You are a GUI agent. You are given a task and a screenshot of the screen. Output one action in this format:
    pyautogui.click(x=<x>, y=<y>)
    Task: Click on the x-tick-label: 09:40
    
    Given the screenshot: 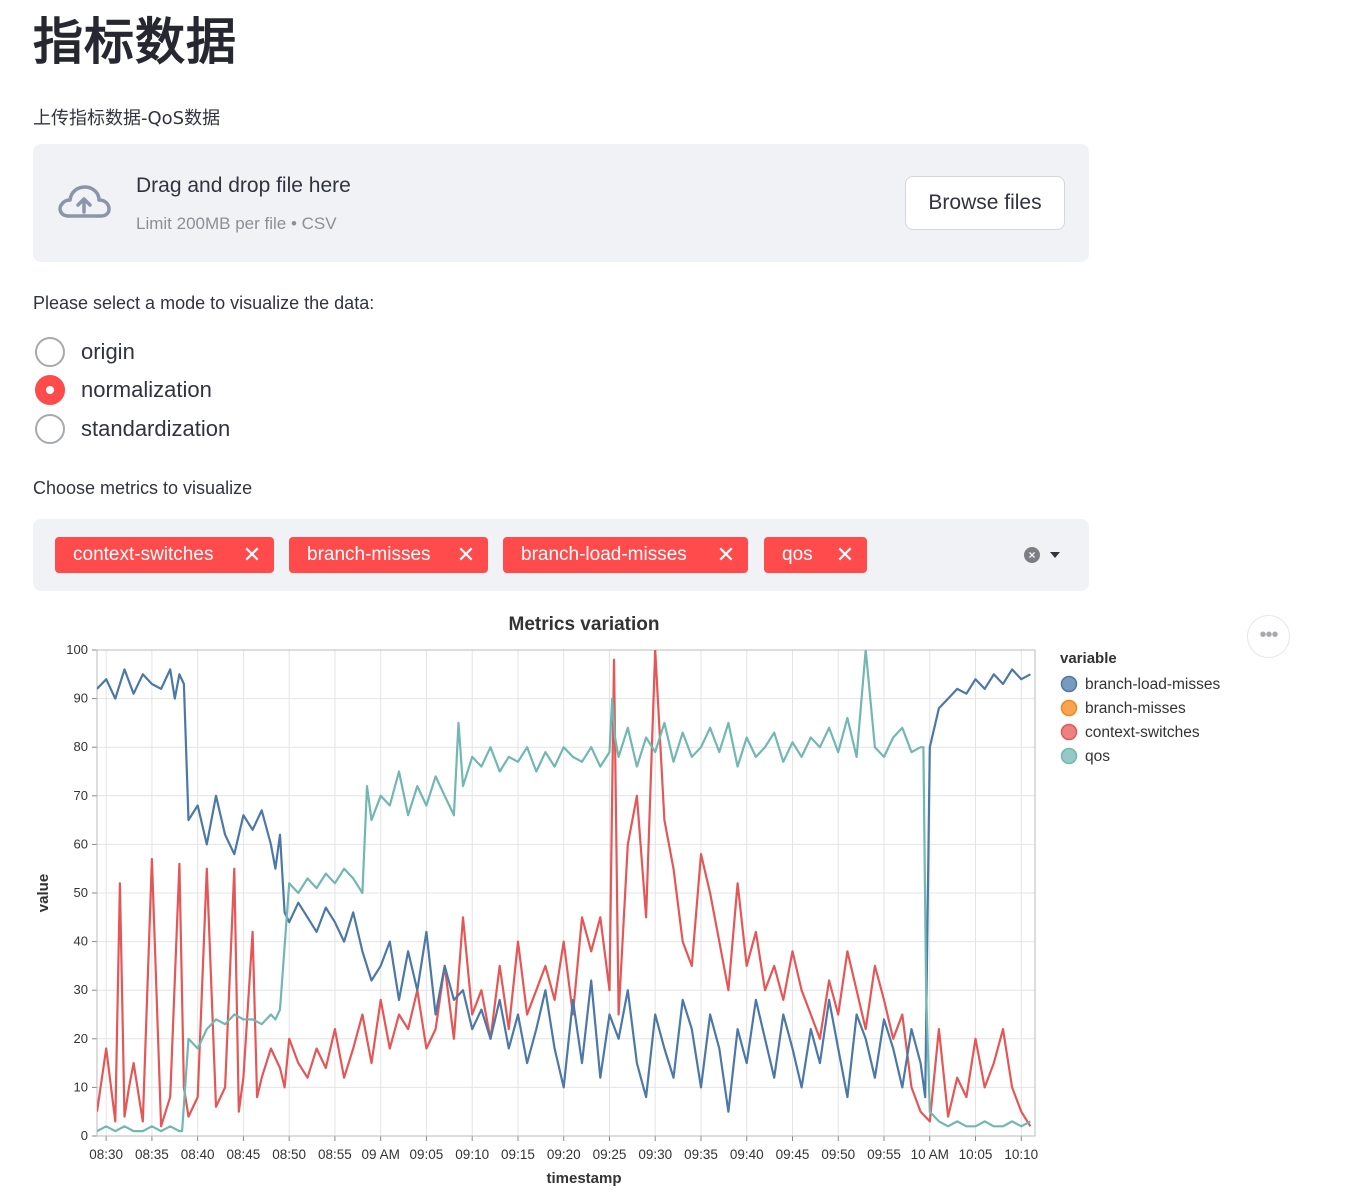 What is the action you would take?
    pyautogui.click(x=747, y=1154)
    